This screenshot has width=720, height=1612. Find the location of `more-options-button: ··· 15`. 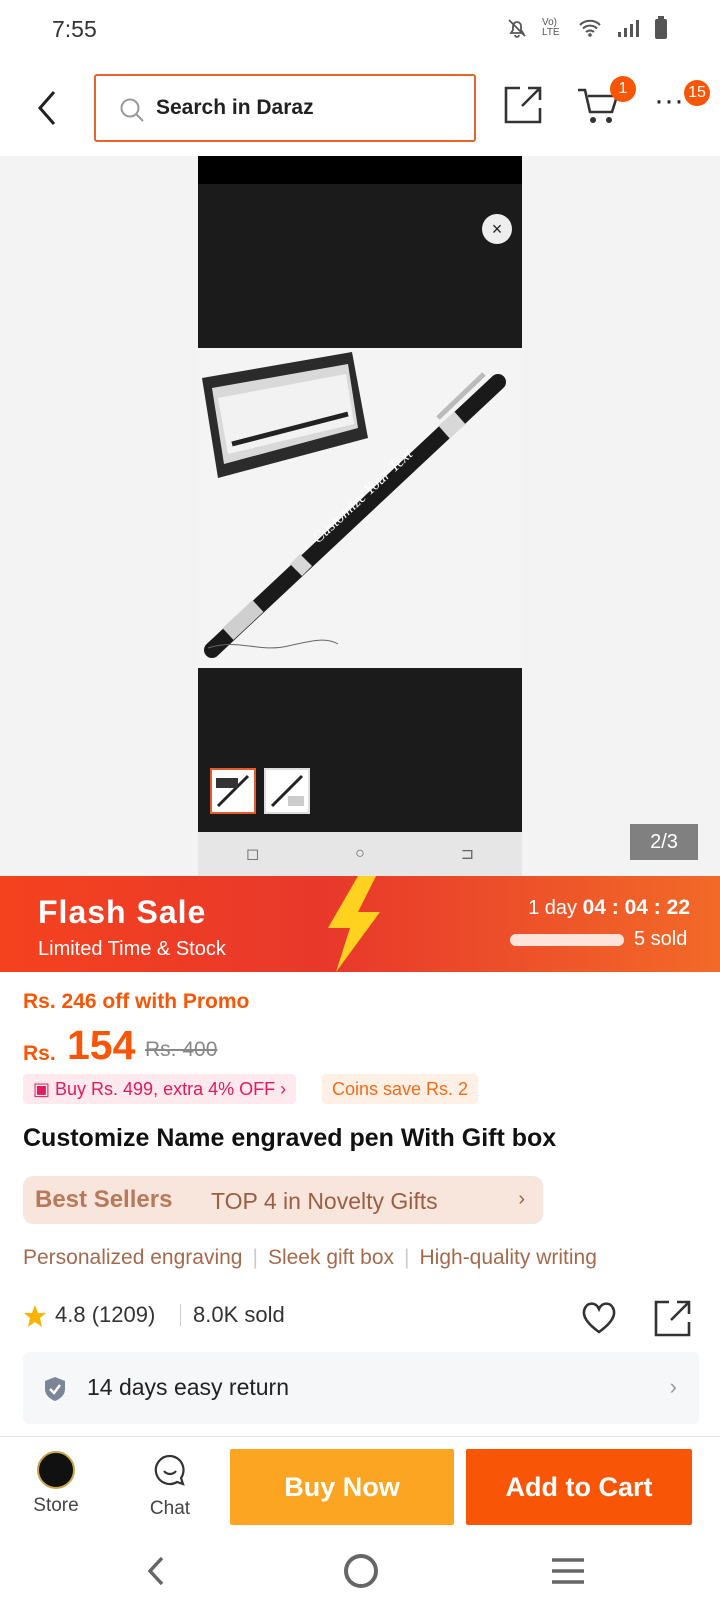

more-options-button: ··· 15 is located at coordinates (682, 104).